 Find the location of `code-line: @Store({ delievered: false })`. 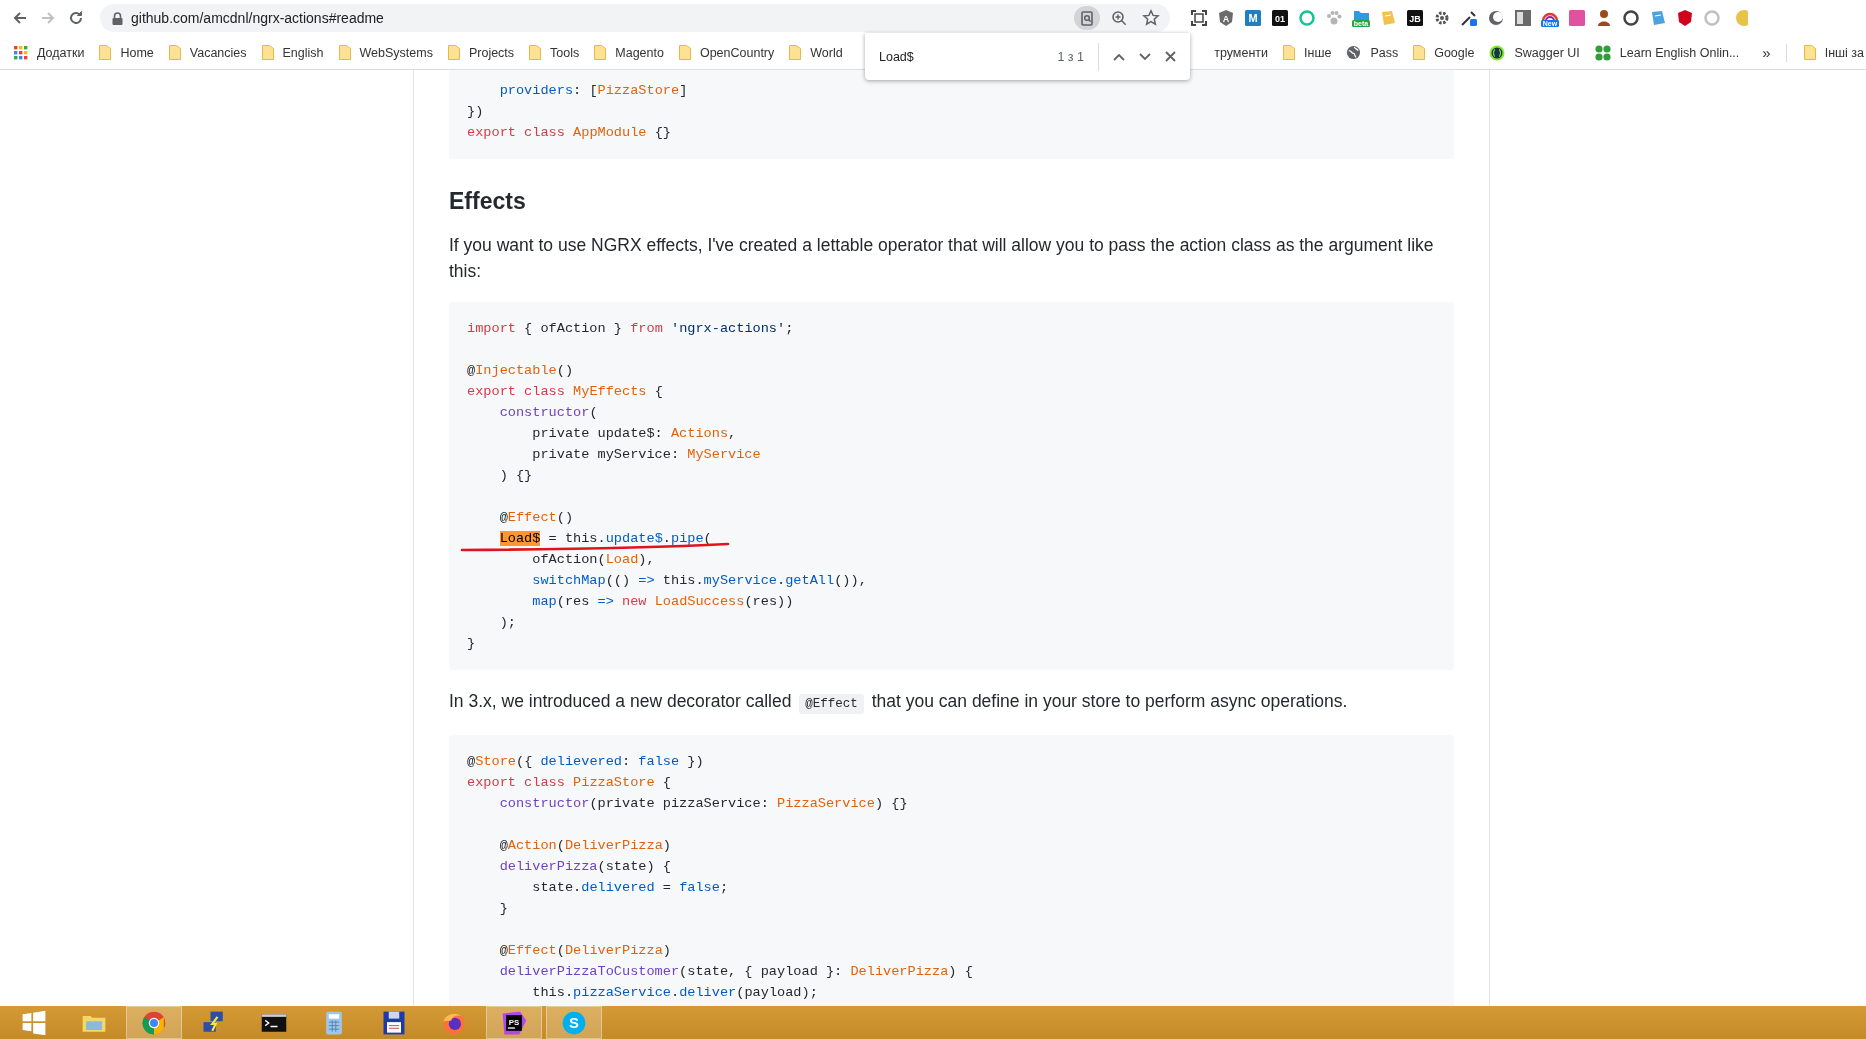

code-line: @Store({ delievered: false }) is located at coordinates (585, 761).